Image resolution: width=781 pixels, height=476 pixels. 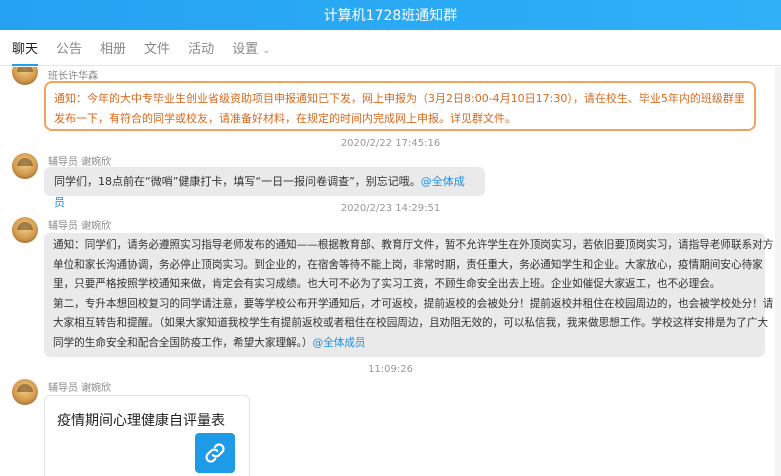 I want to click on chevron-down-icon: ⌄, so click(x=266, y=50).